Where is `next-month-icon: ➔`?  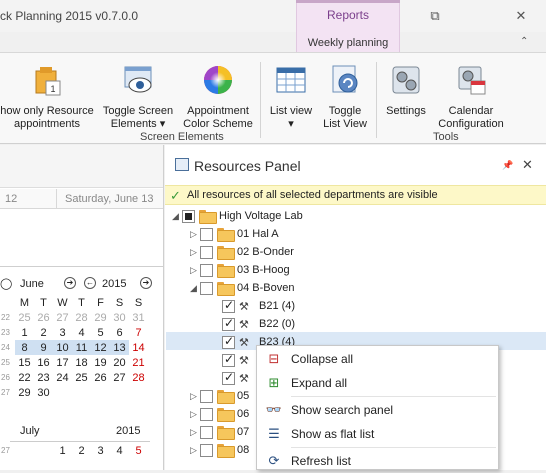 next-month-icon: ➔ is located at coordinates (70, 283).